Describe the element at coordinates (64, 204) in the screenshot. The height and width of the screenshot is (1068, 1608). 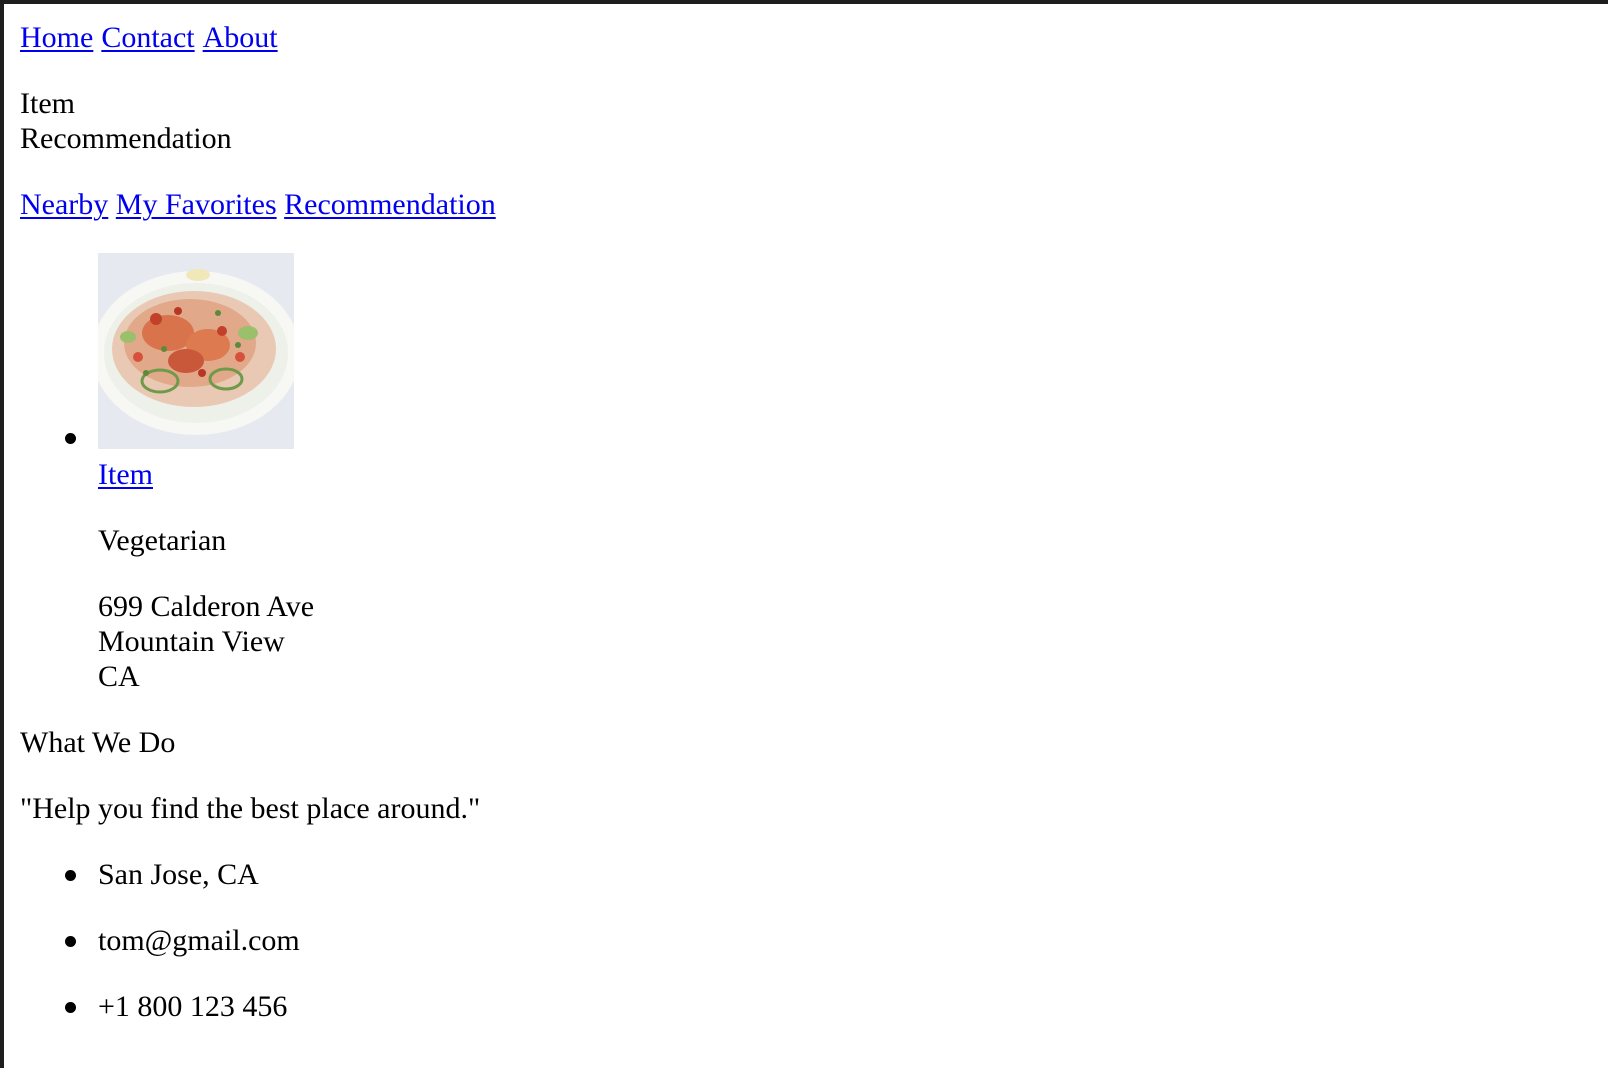
I see `tab-nearby: Nearby` at that location.